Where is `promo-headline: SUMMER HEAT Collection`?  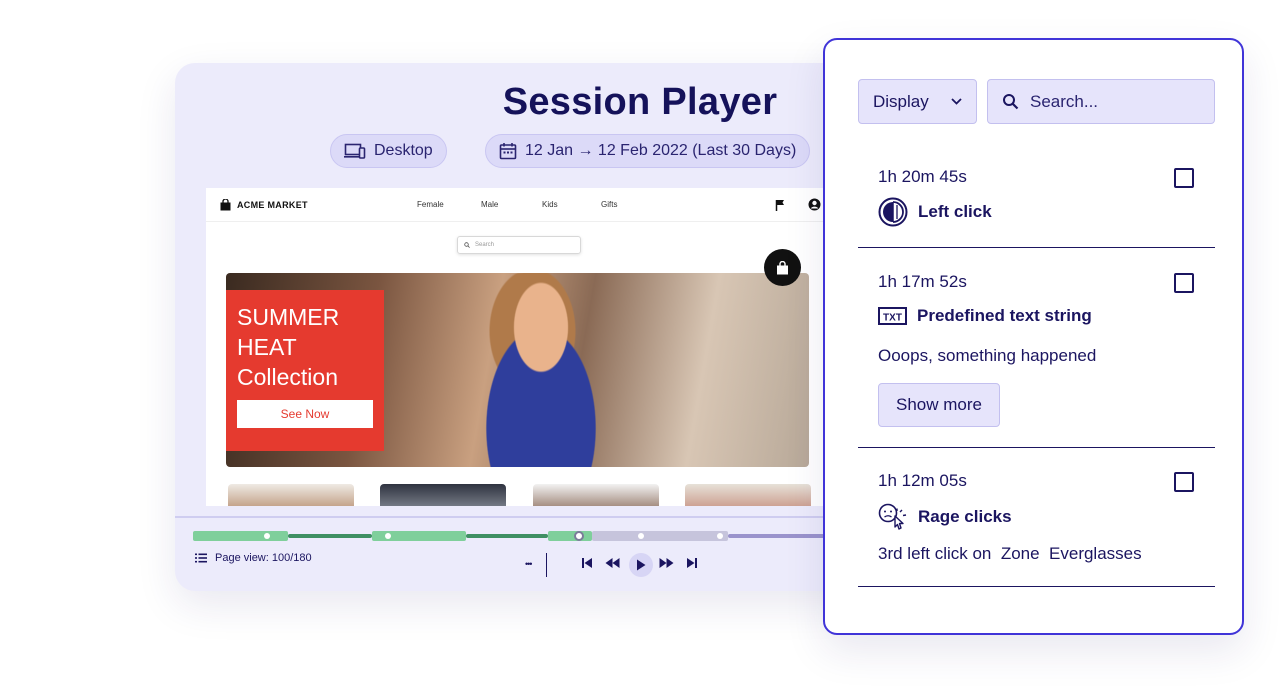 promo-headline: SUMMER HEAT Collection is located at coordinates (288, 347).